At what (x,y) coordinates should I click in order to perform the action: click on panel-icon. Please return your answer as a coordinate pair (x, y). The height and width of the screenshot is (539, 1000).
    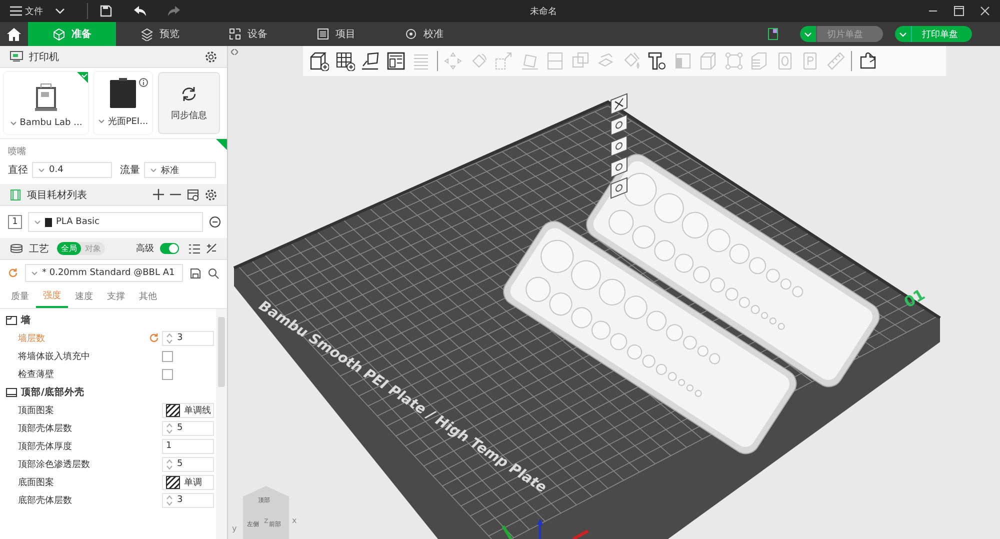
    Looking at the image, I should click on (11, 392).